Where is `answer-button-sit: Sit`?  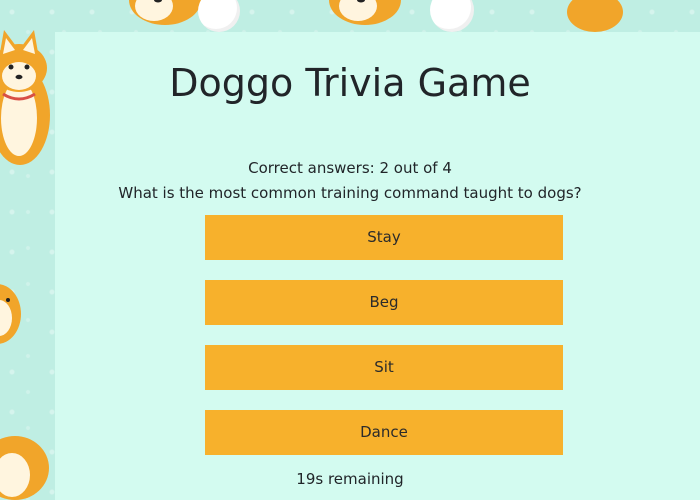 answer-button-sit: Sit is located at coordinates (384, 367).